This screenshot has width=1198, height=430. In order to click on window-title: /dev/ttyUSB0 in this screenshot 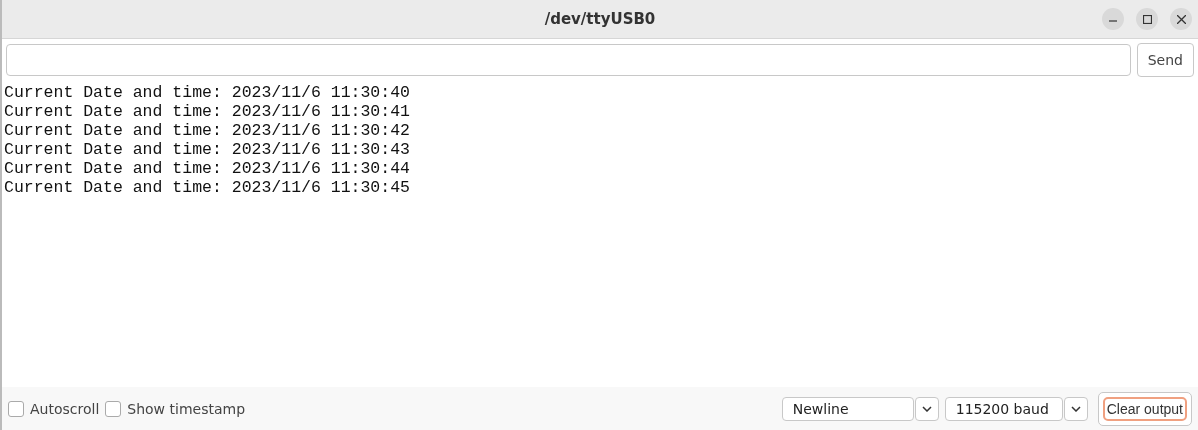, I will do `click(600, 19)`.